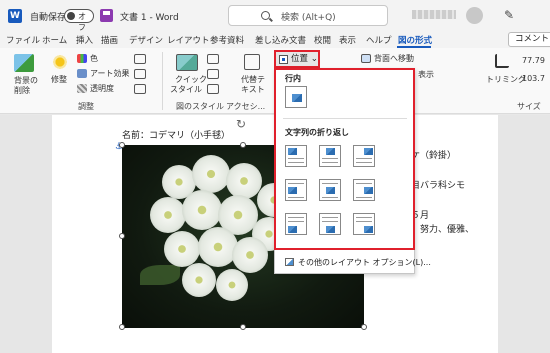  What do you see at coordinates (109, 40) in the screenshot?
I see `tab-draw: 描画` at bounding box center [109, 40].